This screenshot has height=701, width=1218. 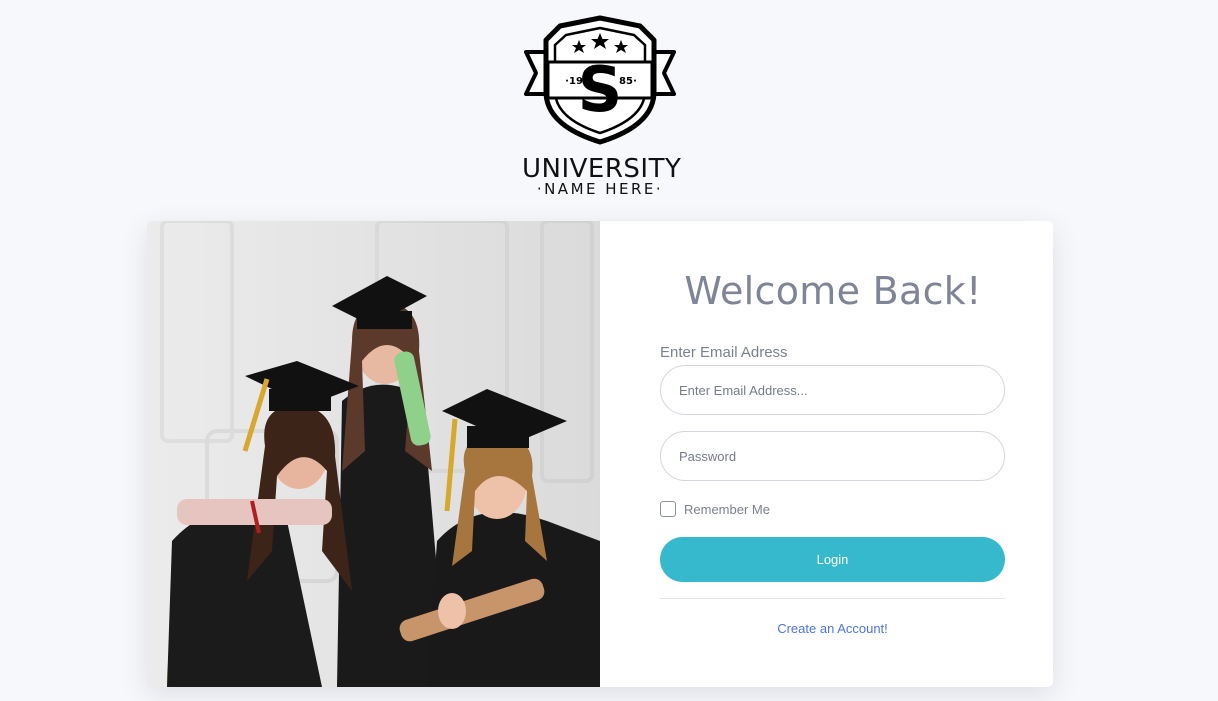 I want to click on password-input, so click(x=832, y=456).